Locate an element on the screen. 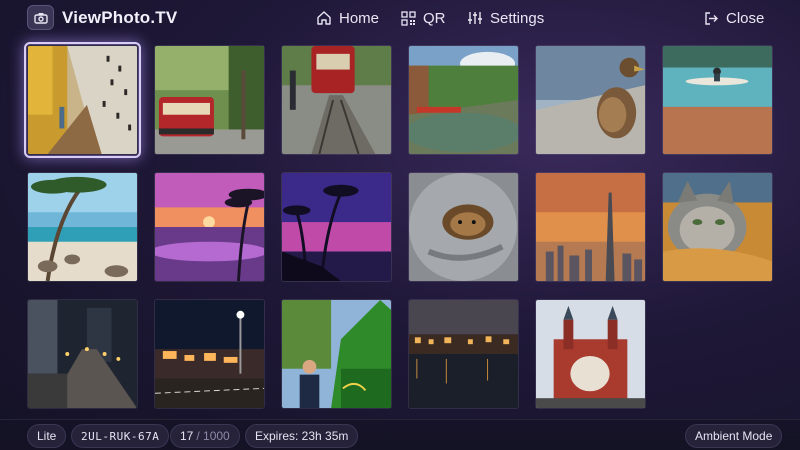 The height and width of the screenshot is (450, 800). expiry-badge: Expires: 23h 35m is located at coordinates (302, 436).